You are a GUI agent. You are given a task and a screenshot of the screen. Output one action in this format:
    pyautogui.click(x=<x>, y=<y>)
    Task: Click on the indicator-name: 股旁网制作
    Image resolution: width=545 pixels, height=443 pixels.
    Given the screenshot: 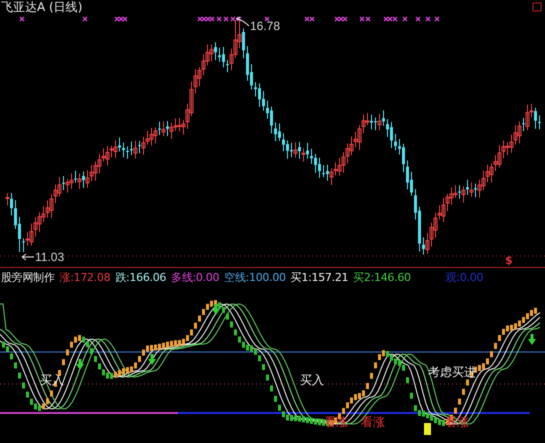 What is the action you would take?
    pyautogui.click(x=28, y=277)
    